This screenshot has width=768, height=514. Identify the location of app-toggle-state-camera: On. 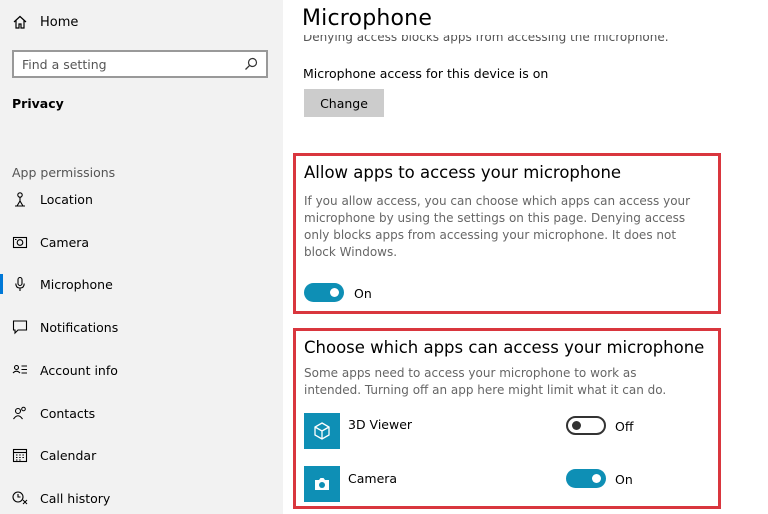
(624, 479).